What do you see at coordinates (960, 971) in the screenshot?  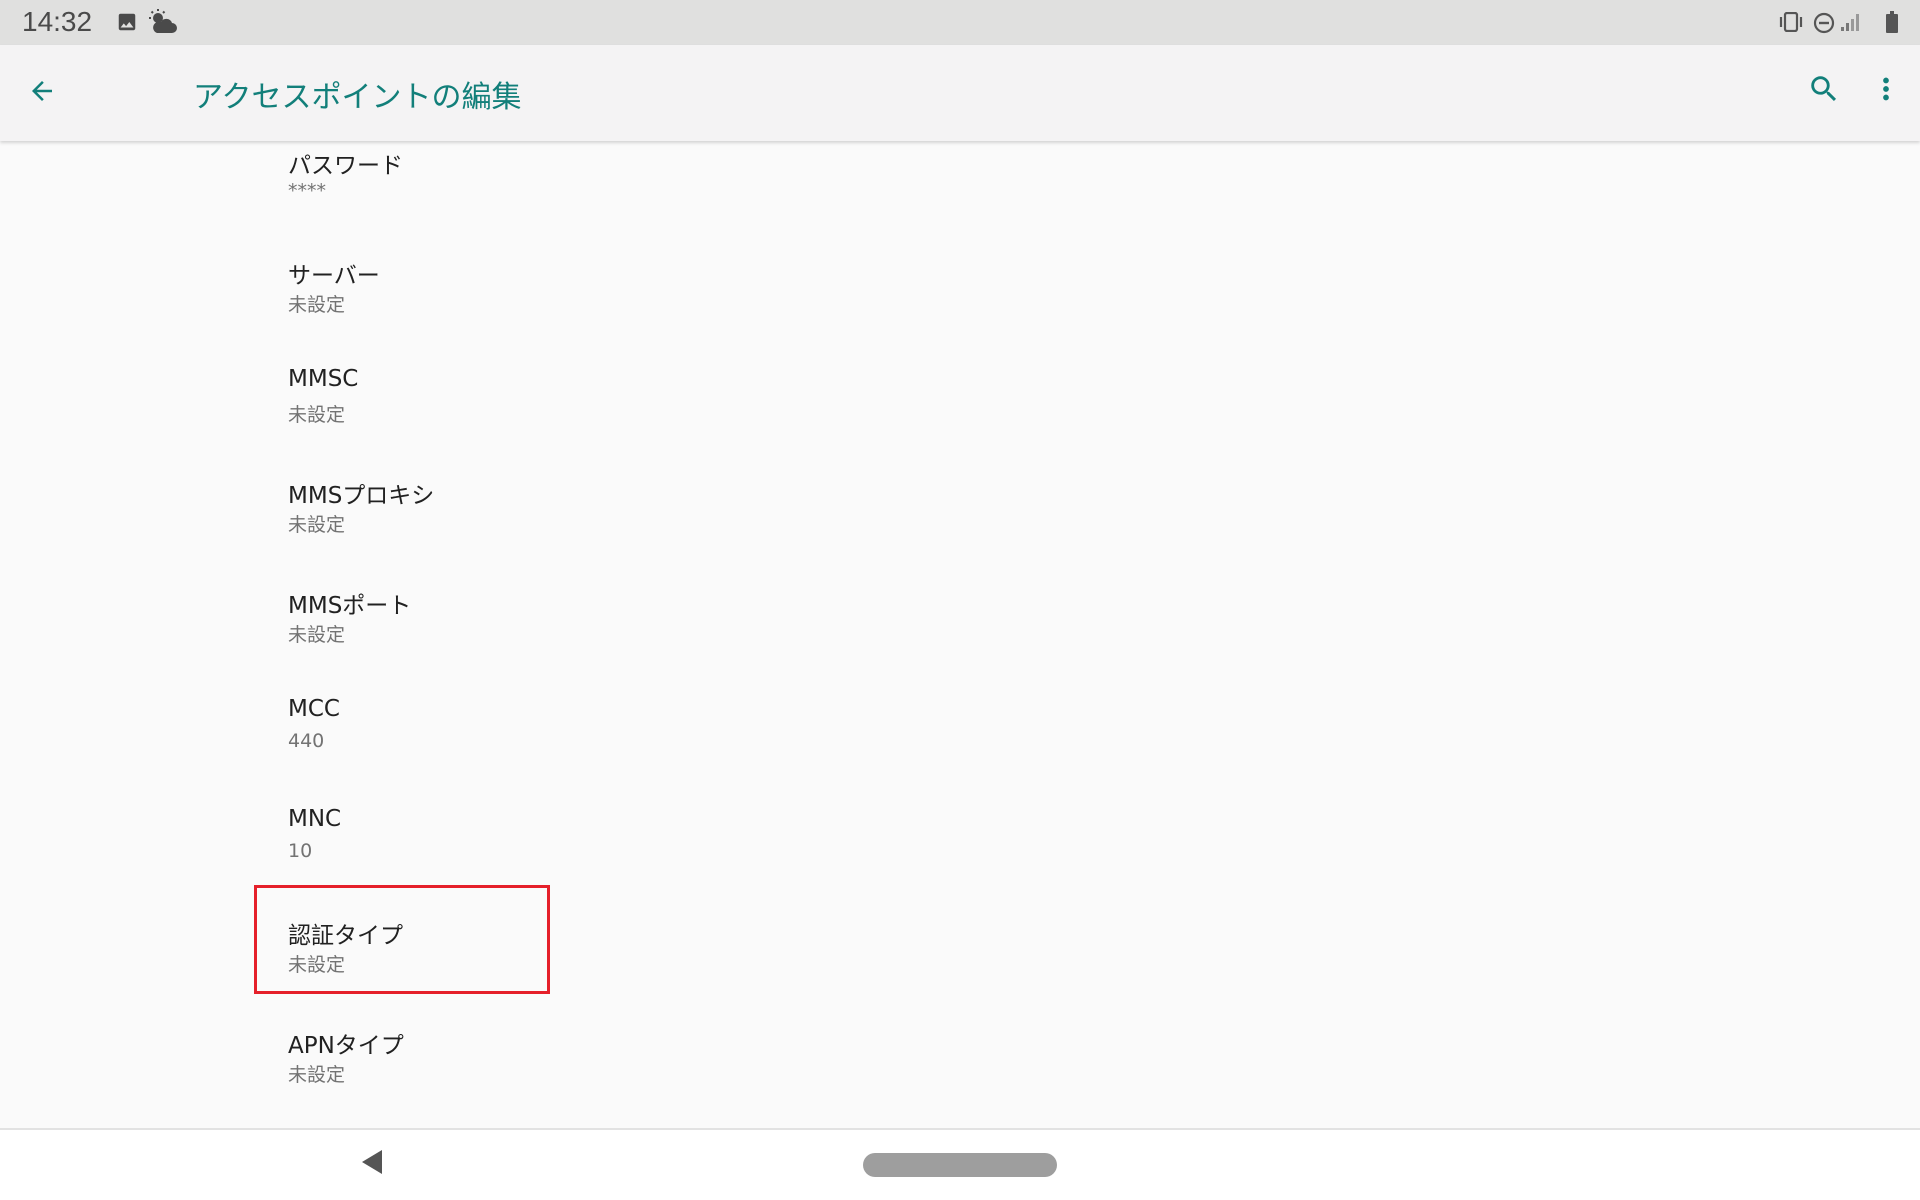 I see `pref-item-auth-type: 認証タイプ 未設定` at bounding box center [960, 971].